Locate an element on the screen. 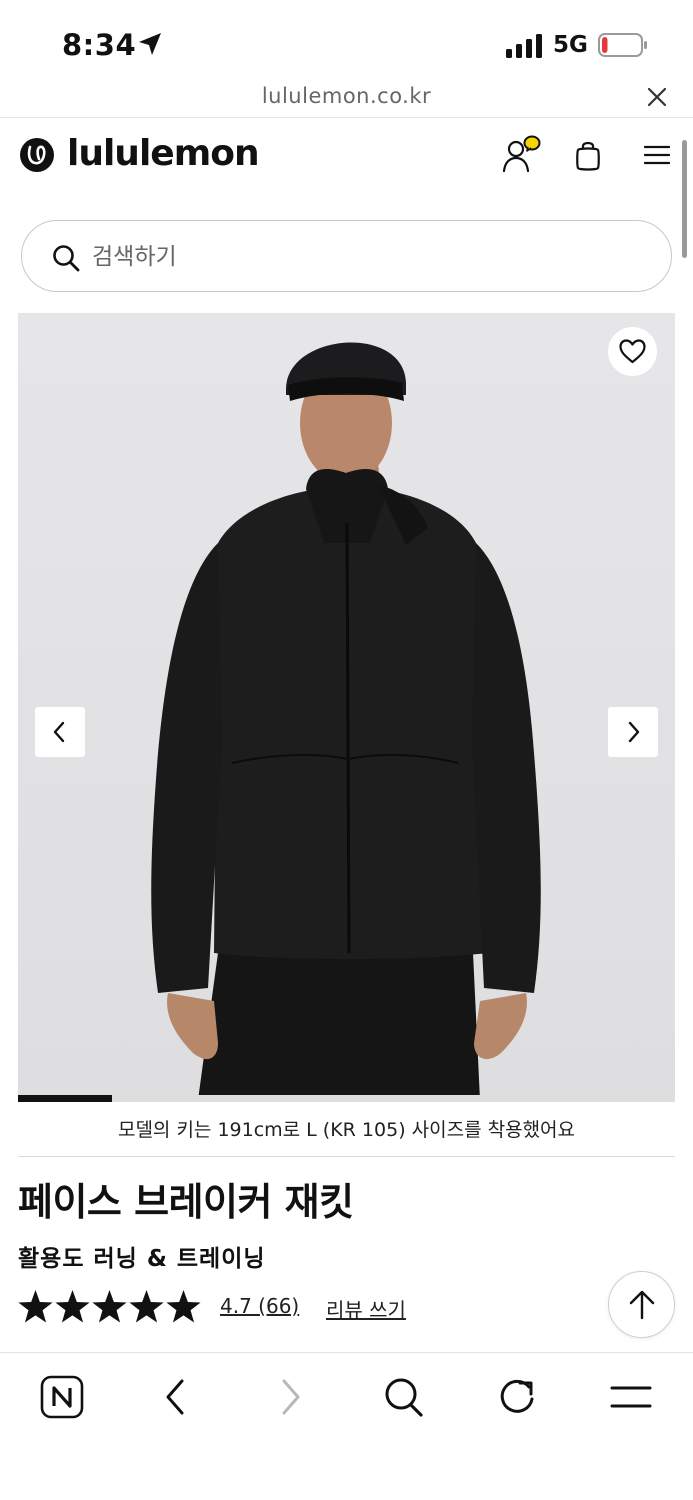 This screenshot has height=1500, width=693. reload-icon is located at coordinates (517, 1397).